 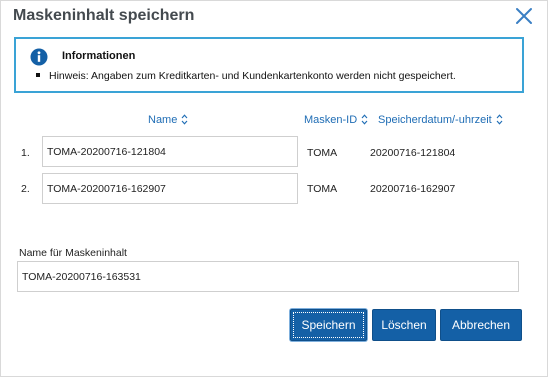 What do you see at coordinates (104, 15) in the screenshot?
I see `dialog-title: Maskeninhalt speichern` at bounding box center [104, 15].